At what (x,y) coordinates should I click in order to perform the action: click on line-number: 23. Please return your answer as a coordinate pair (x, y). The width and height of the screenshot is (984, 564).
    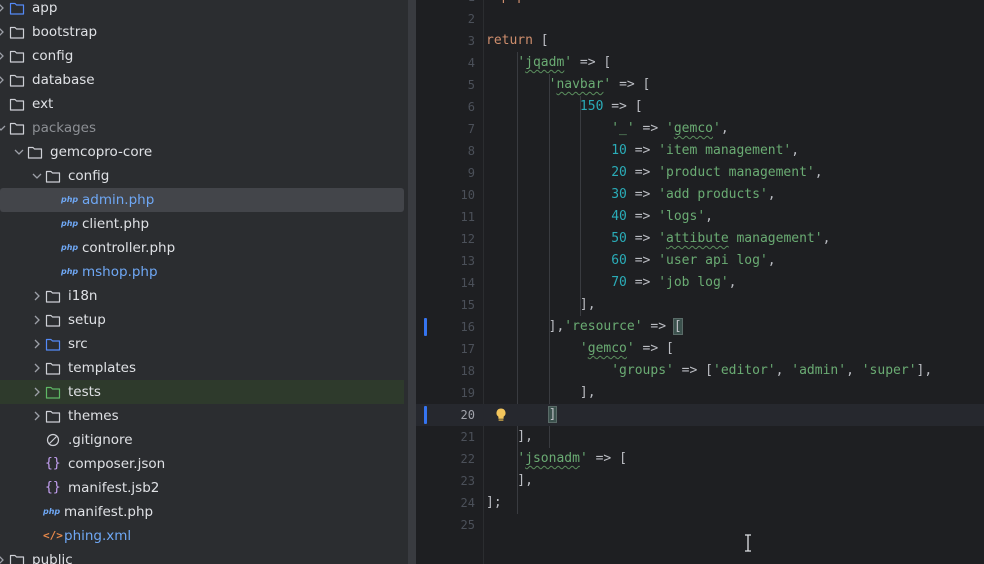
    Looking at the image, I should click on (467, 481).